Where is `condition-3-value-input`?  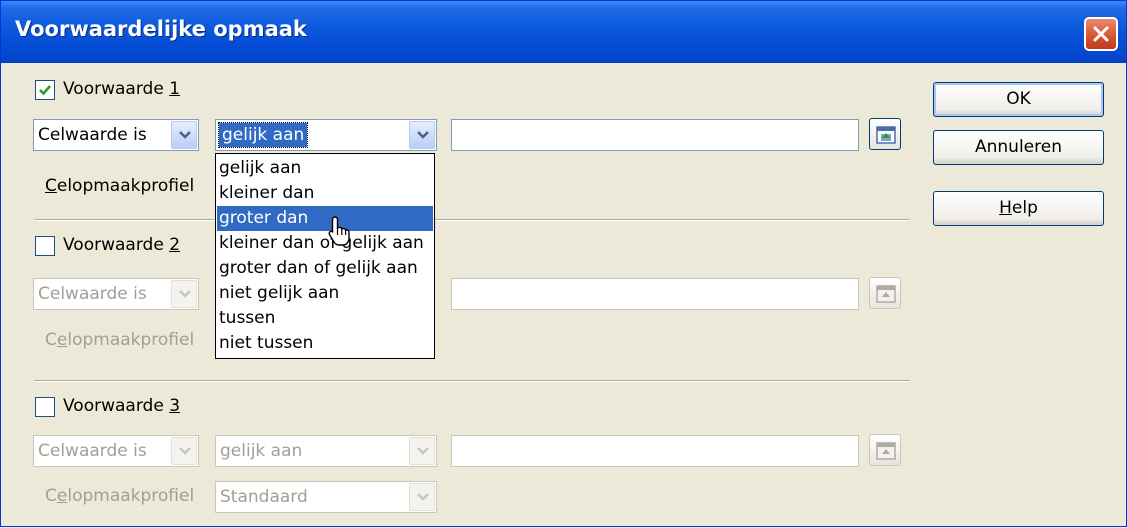
condition-3-value-input is located at coordinates (655, 451).